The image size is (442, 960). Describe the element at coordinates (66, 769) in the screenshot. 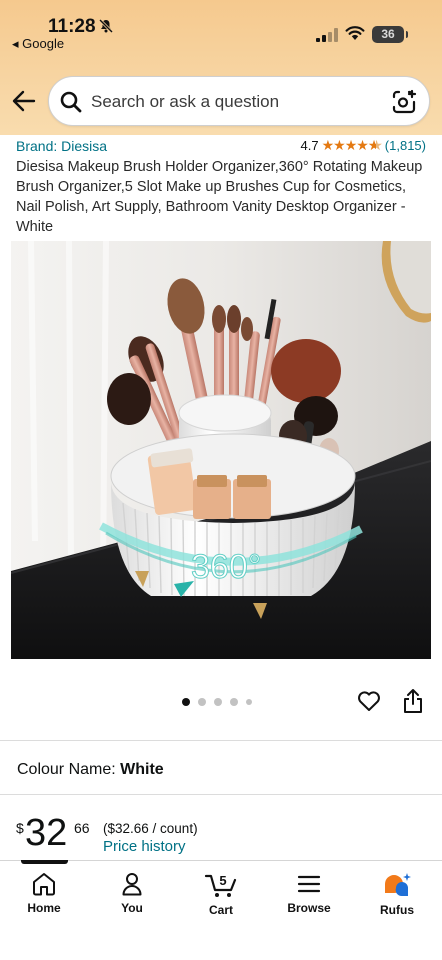

I see `colour-label: Colour Name:` at that location.